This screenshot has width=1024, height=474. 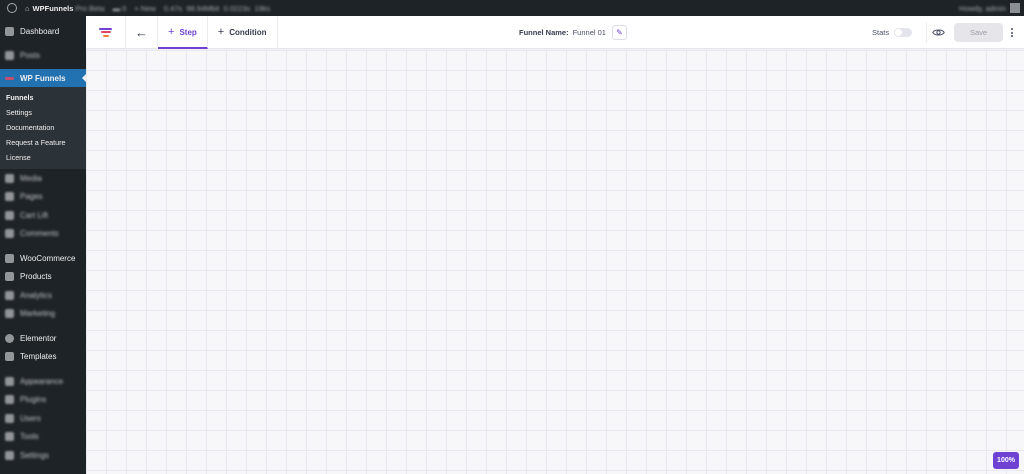 What do you see at coordinates (9, 357) in the screenshot?
I see `folder-icon` at bounding box center [9, 357].